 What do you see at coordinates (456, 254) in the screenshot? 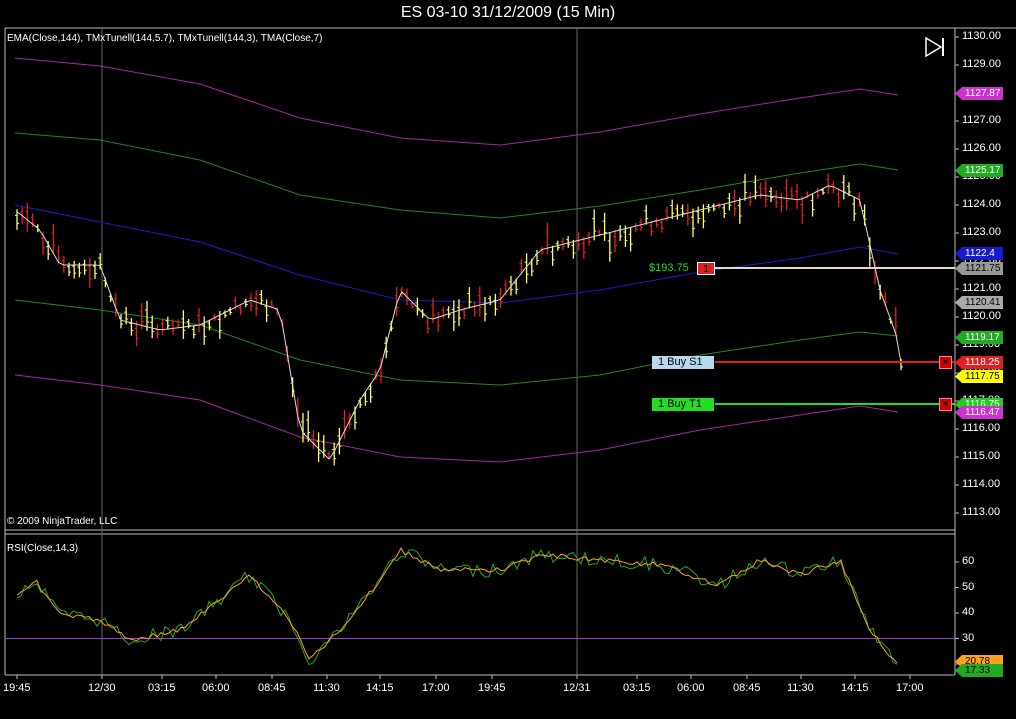
I see `ema-line` at bounding box center [456, 254].